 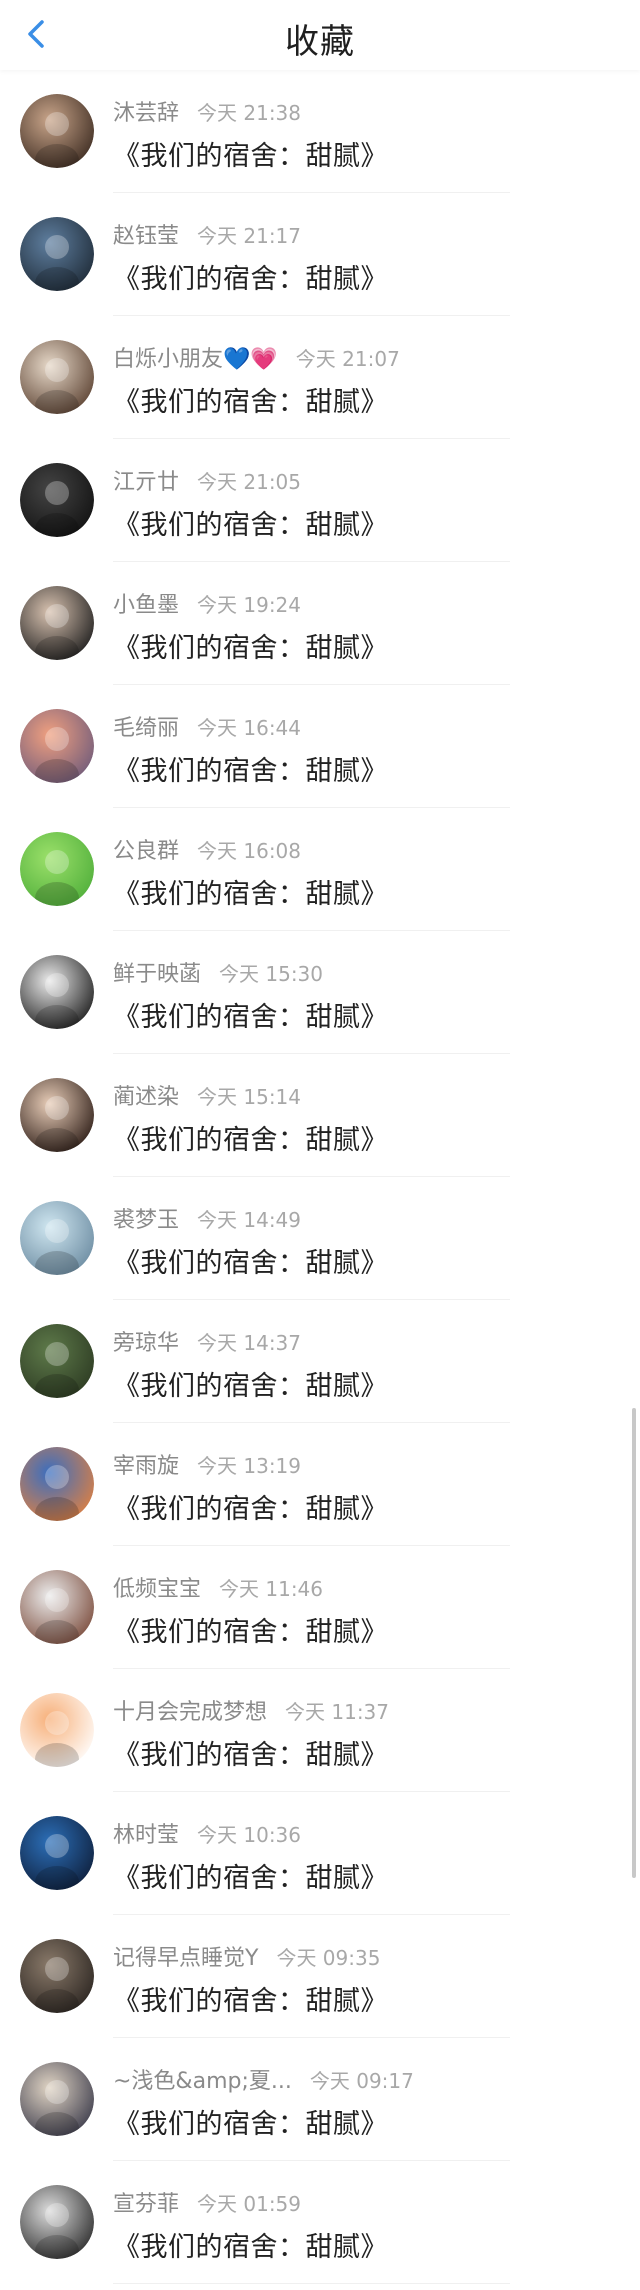 What do you see at coordinates (146, 1464) in the screenshot?
I see `user-name: 宰雨旋` at bounding box center [146, 1464].